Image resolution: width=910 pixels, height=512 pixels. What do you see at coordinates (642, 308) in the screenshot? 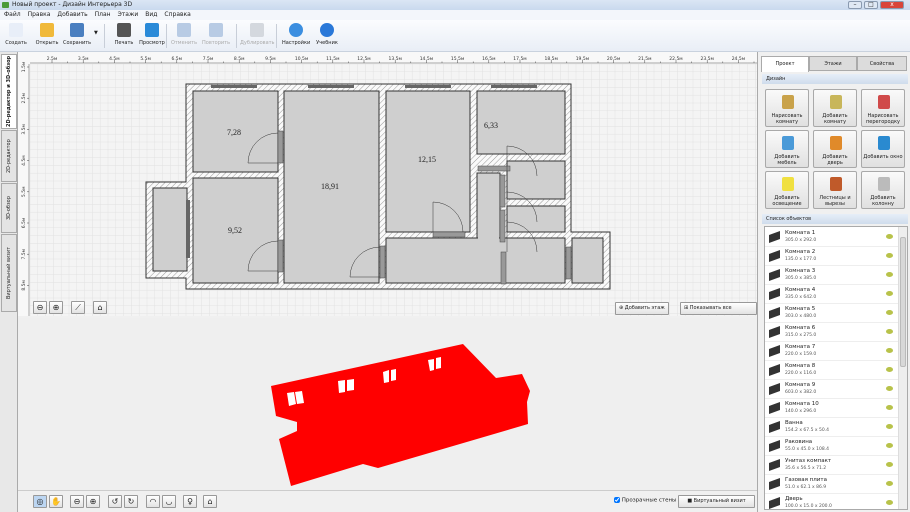
I see `add-floor-button: ⊕ Добавить этаж` at bounding box center [642, 308].